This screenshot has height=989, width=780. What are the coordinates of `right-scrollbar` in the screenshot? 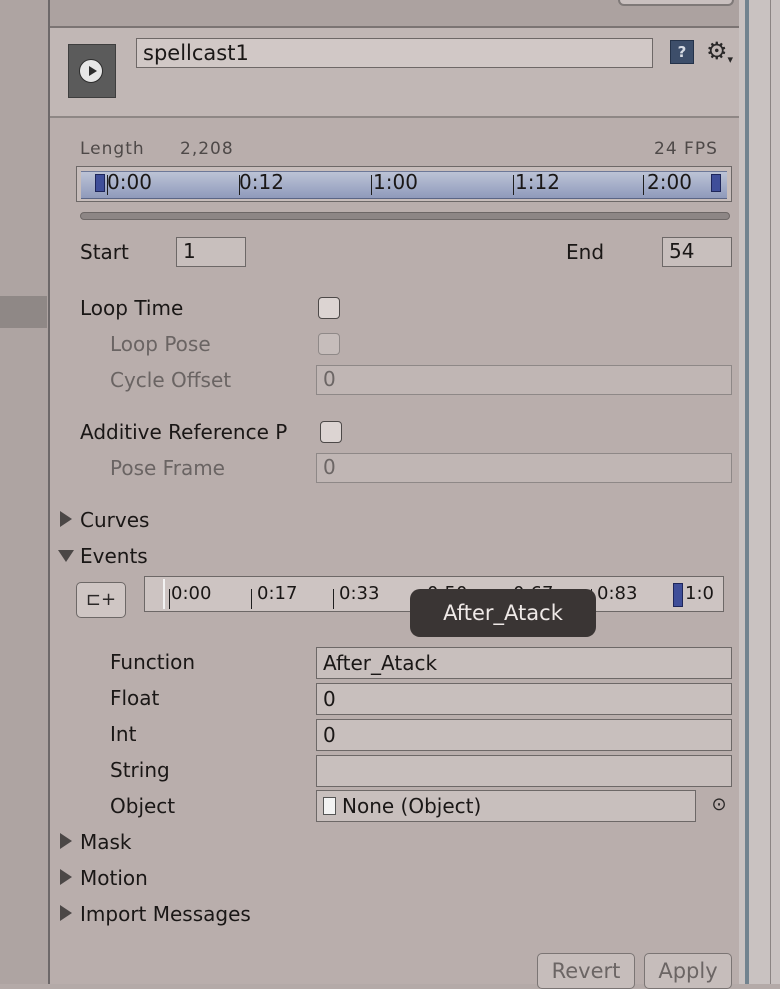 It's located at (759, 492).